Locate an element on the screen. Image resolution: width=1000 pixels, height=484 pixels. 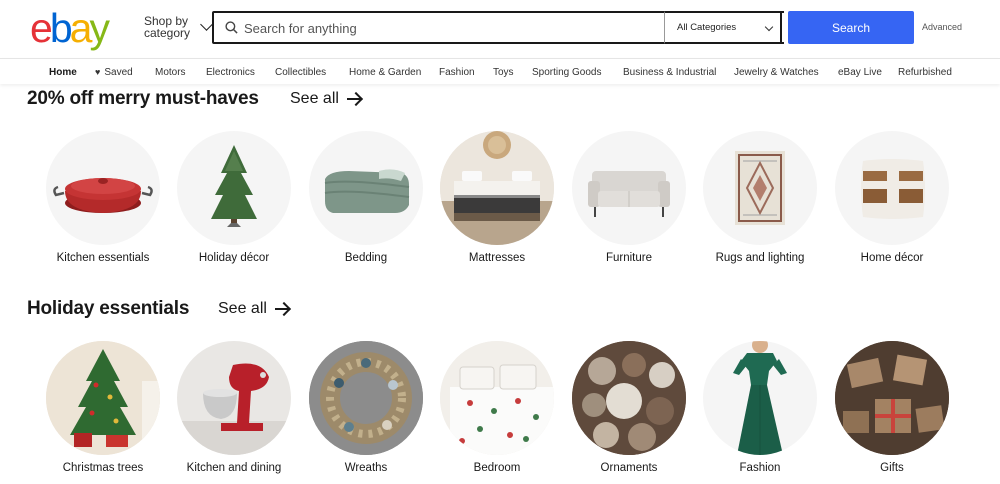
ornaments-image is located at coordinates (629, 398).